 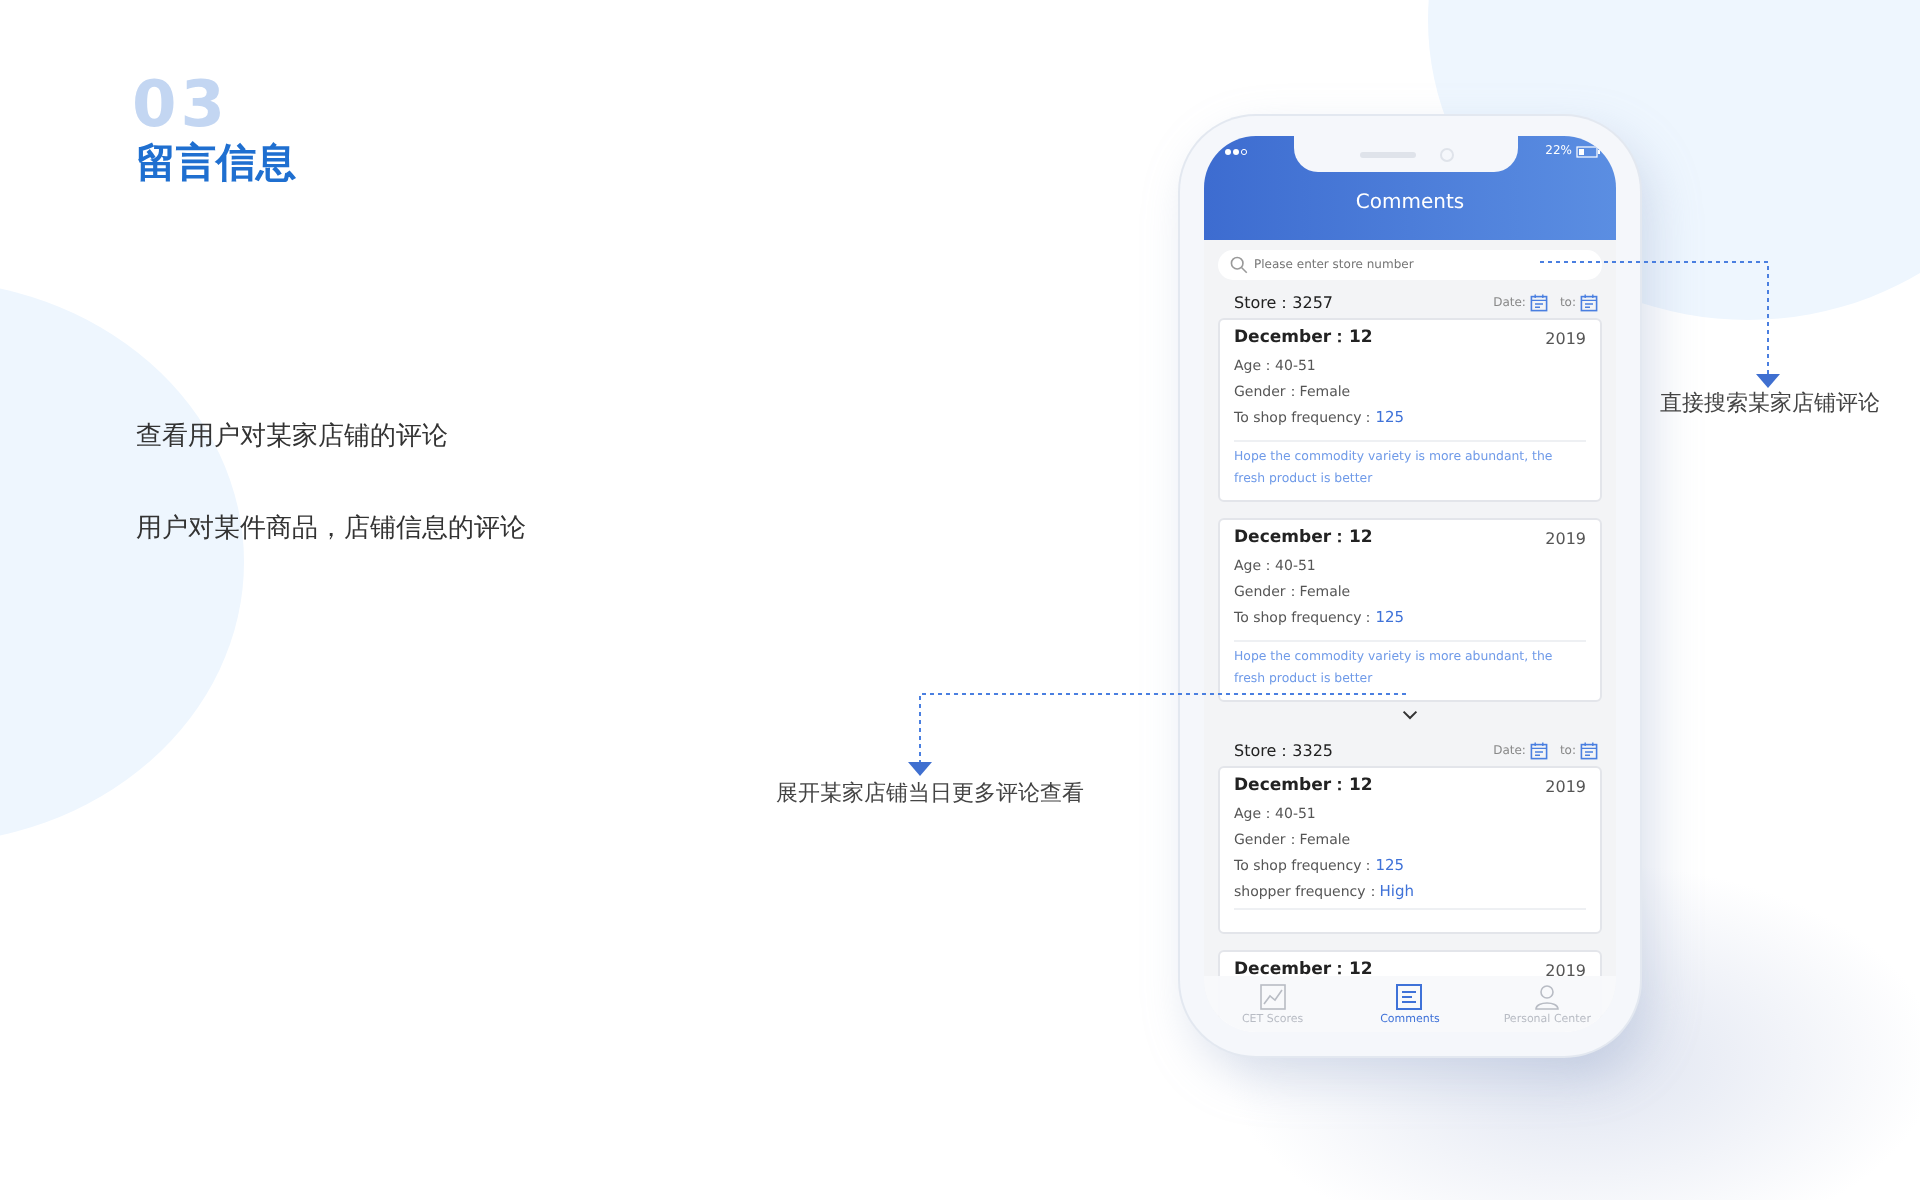 What do you see at coordinates (1284, 751) in the screenshot?
I see `store-number: Store：3325` at bounding box center [1284, 751].